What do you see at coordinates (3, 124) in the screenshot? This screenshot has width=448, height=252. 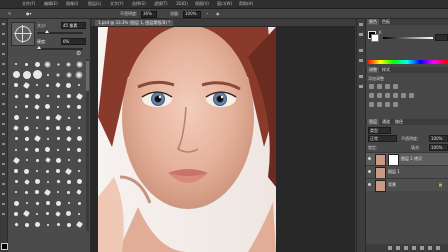 I see `eraser-tool-icon` at bounding box center [3, 124].